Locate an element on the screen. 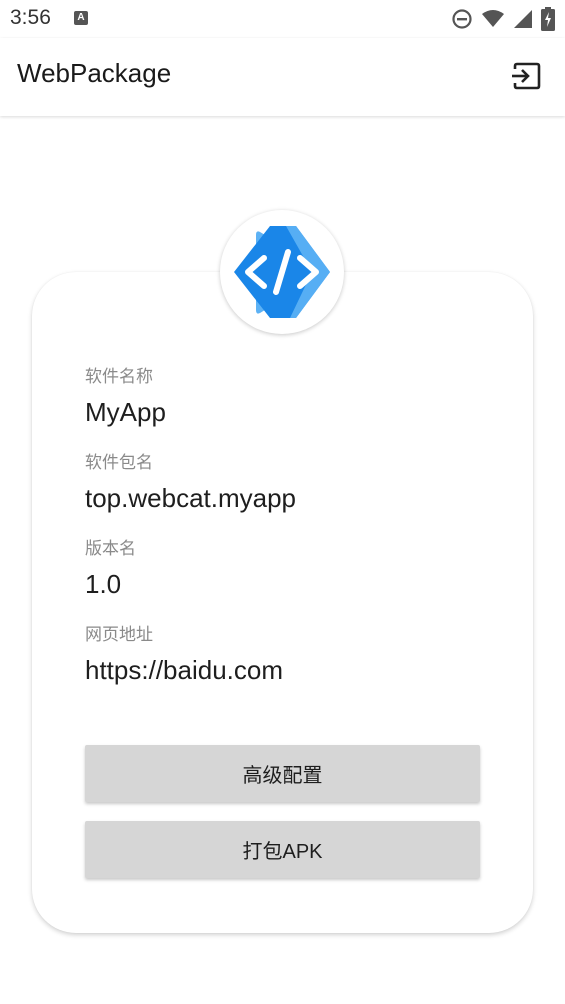 The image size is (565, 1004). field-package-name: 软件包名 top.webcat.myapp is located at coordinates (190, 483).